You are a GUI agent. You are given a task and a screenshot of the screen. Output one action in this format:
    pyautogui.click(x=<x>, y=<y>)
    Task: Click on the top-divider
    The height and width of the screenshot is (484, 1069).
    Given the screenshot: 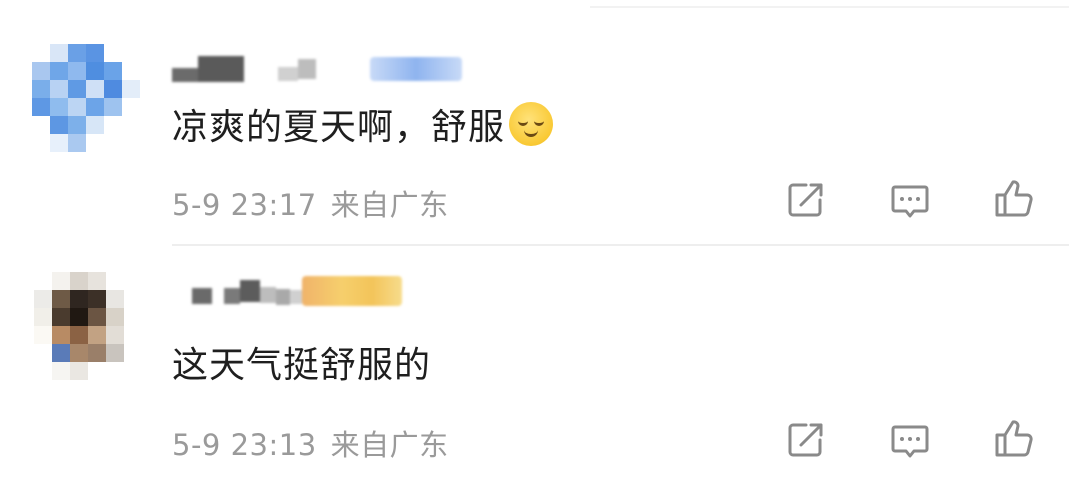 What is the action you would take?
    pyautogui.click(x=829, y=7)
    